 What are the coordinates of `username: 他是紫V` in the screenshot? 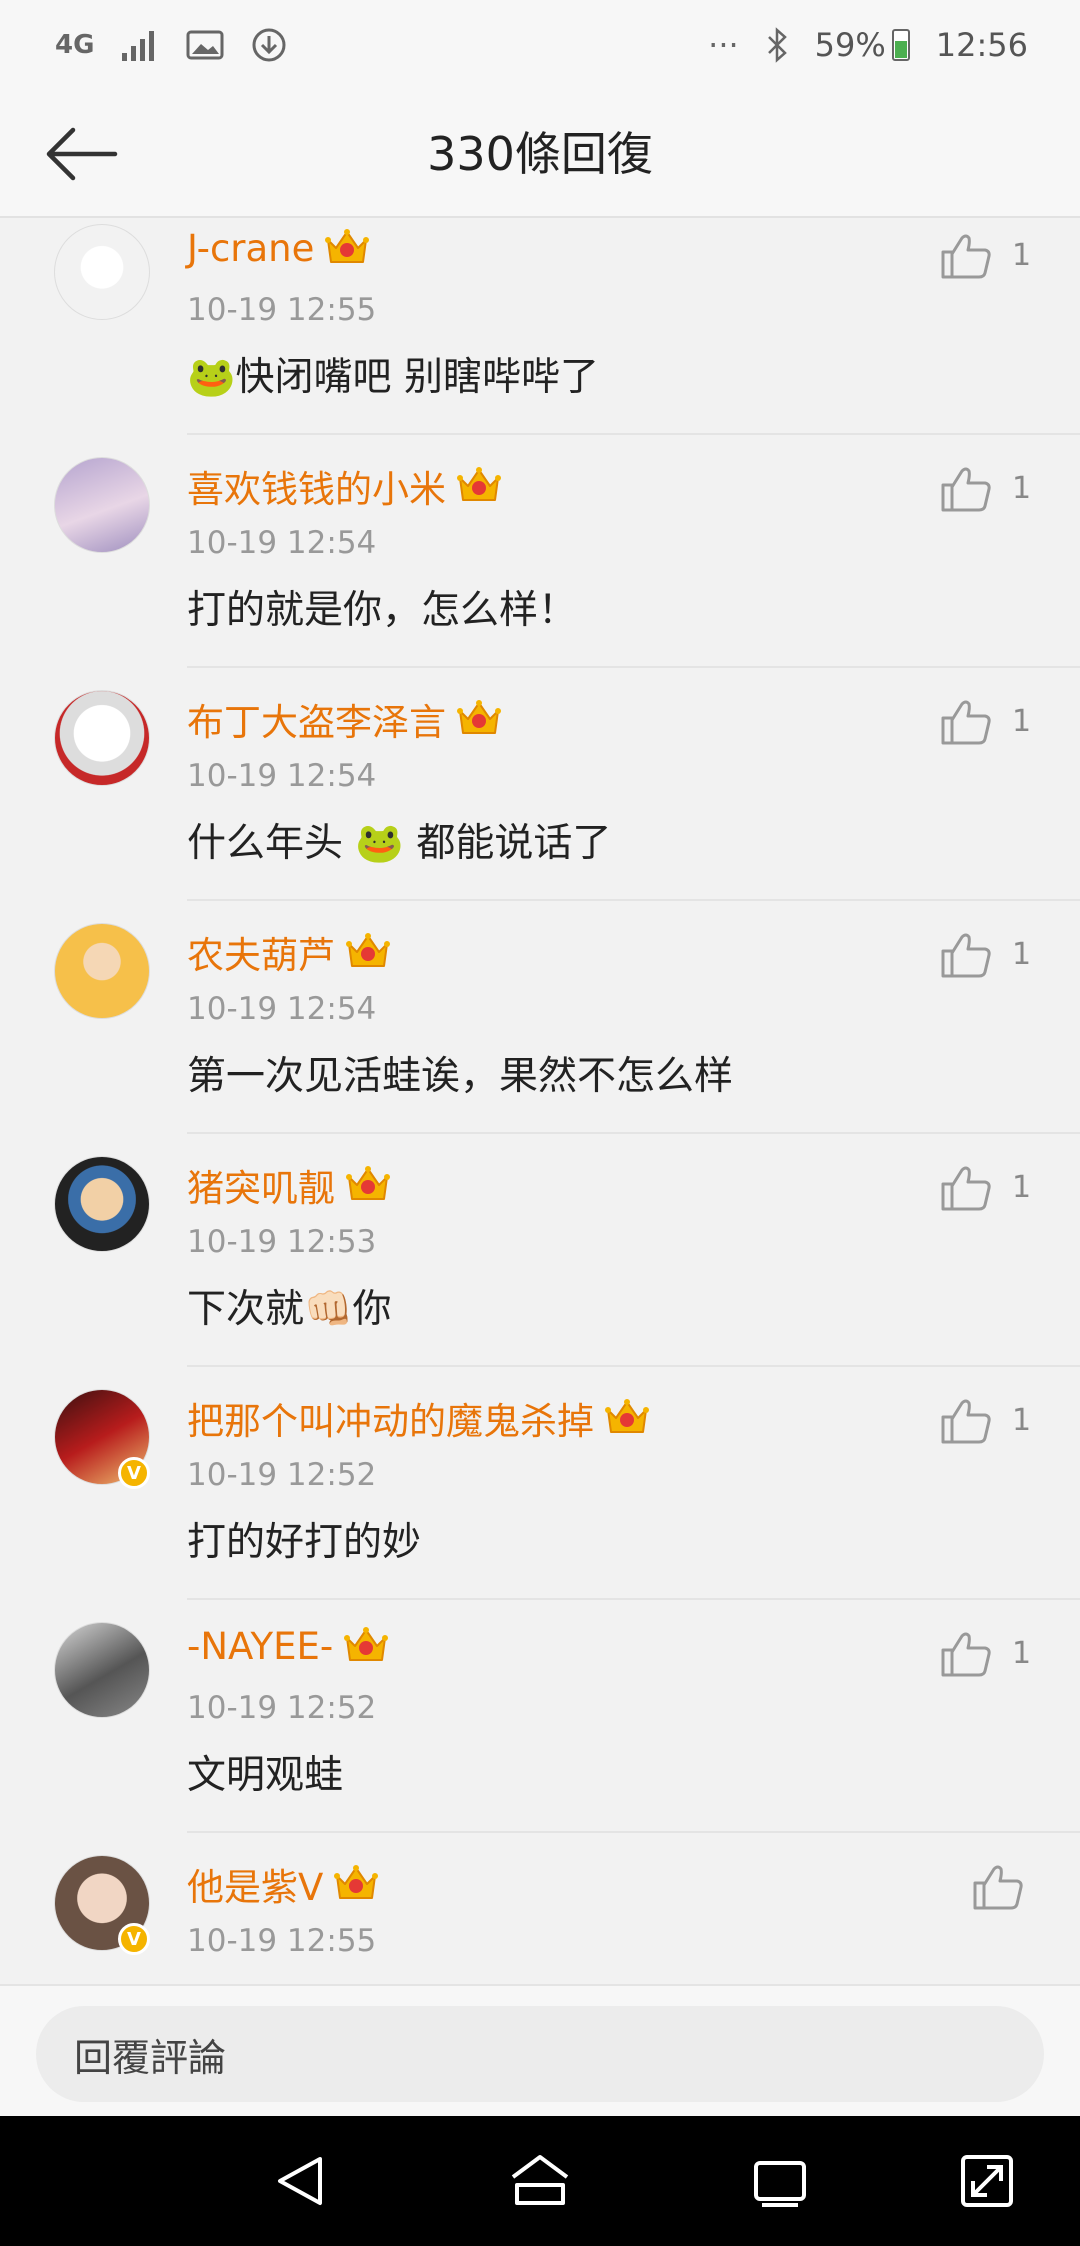 It's located at (283, 1884).